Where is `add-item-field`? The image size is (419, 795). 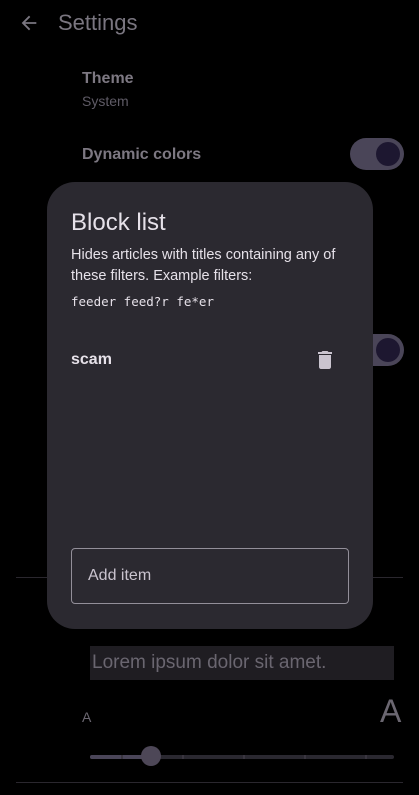 add-item-field is located at coordinates (210, 576).